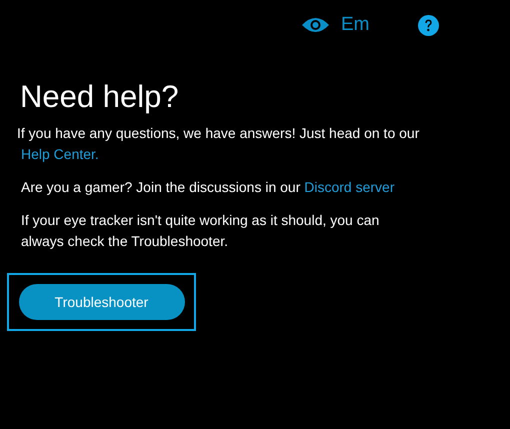  I want to click on text-link: Discord server, so click(349, 187).